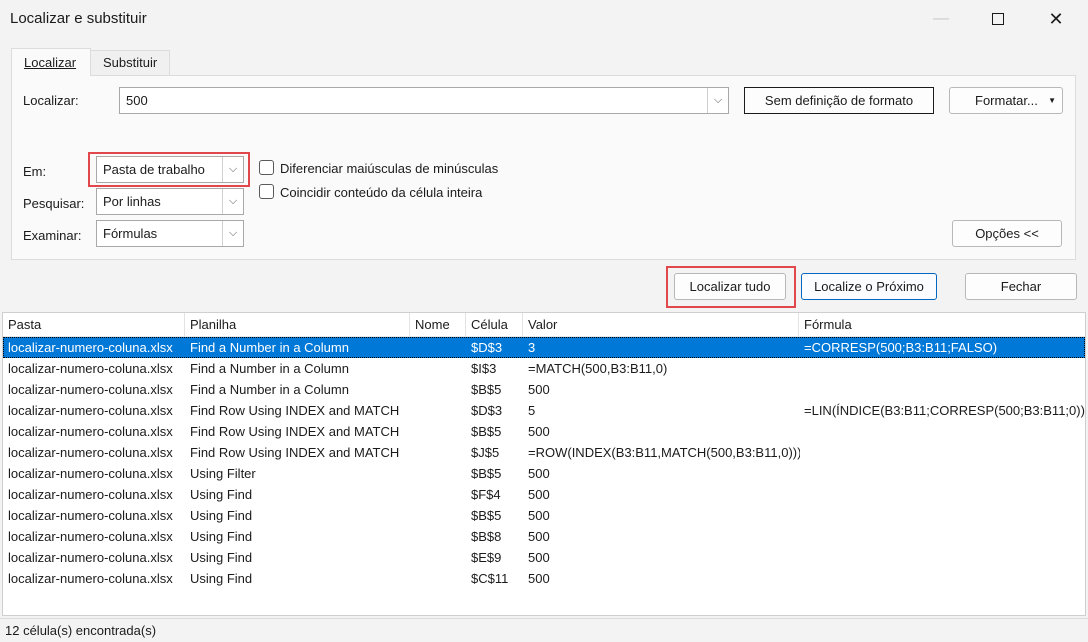 This screenshot has width=1088, height=642. What do you see at coordinates (132, 201) in the screenshot?
I see `search-value: Por linhas` at bounding box center [132, 201].